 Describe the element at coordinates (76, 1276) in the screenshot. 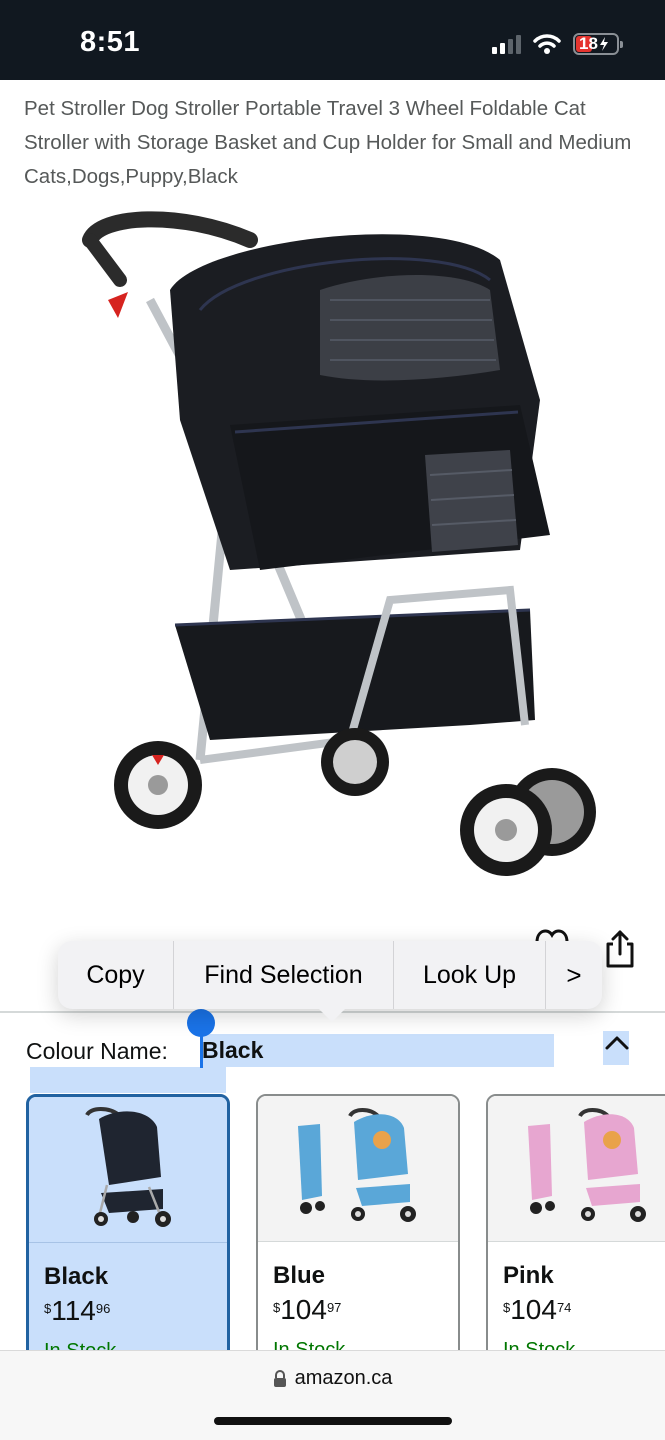

I see `swatch-name: Black` at that location.